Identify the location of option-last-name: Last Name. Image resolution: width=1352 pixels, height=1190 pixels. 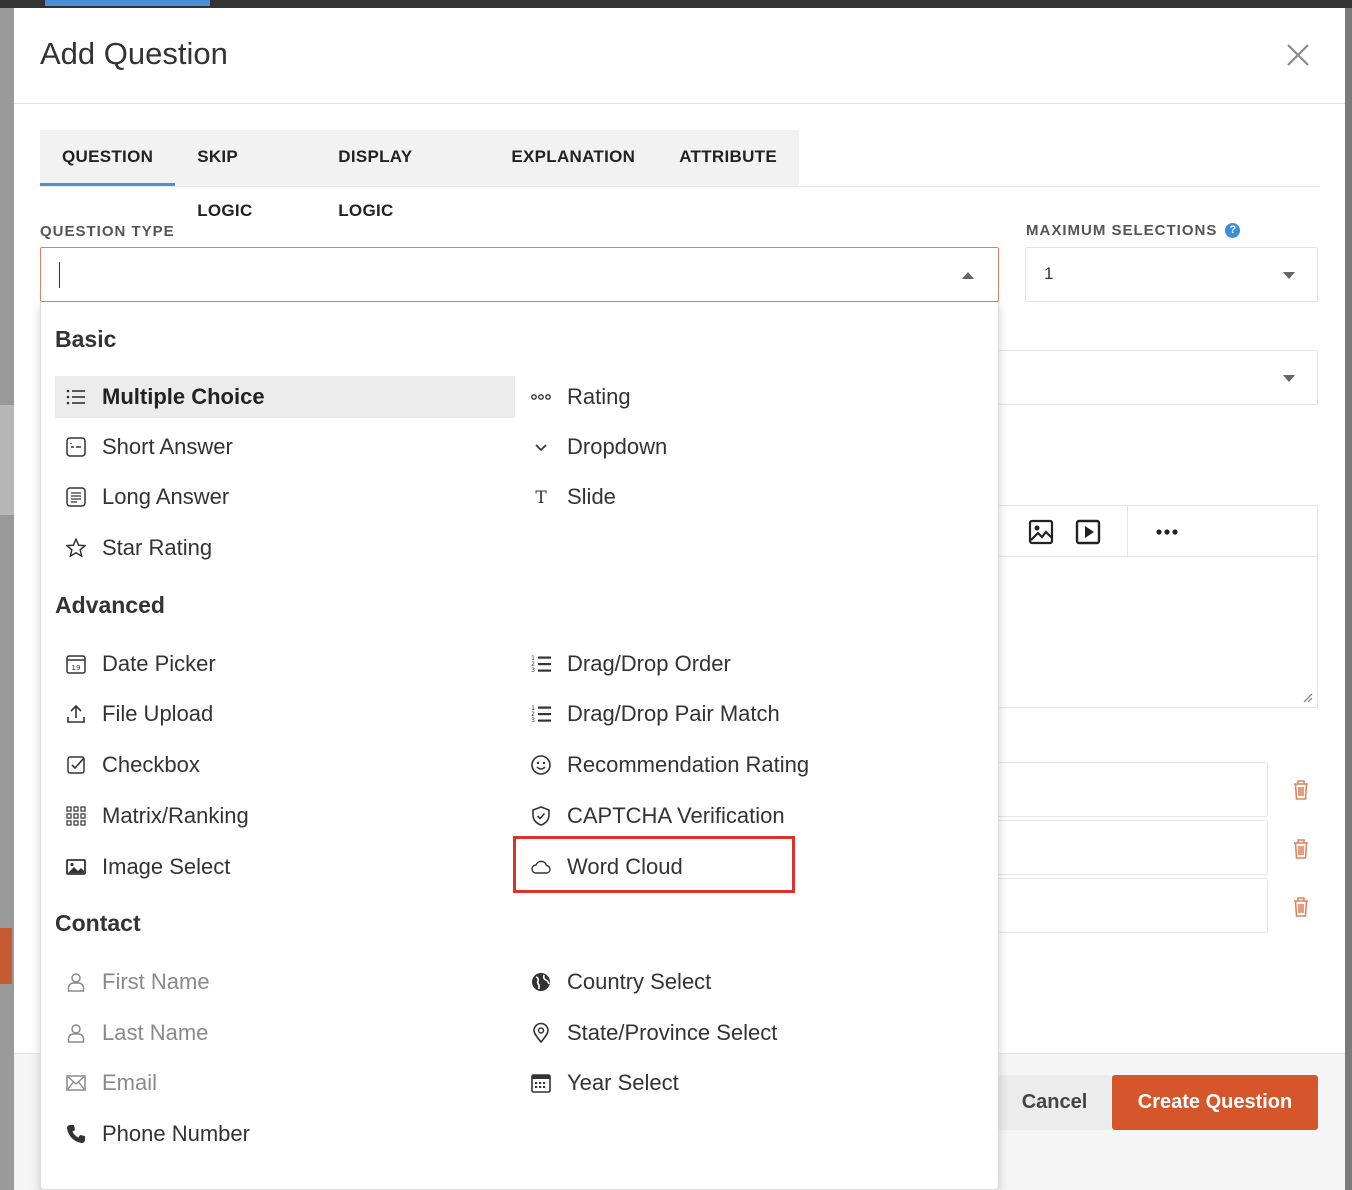
(285, 1033).